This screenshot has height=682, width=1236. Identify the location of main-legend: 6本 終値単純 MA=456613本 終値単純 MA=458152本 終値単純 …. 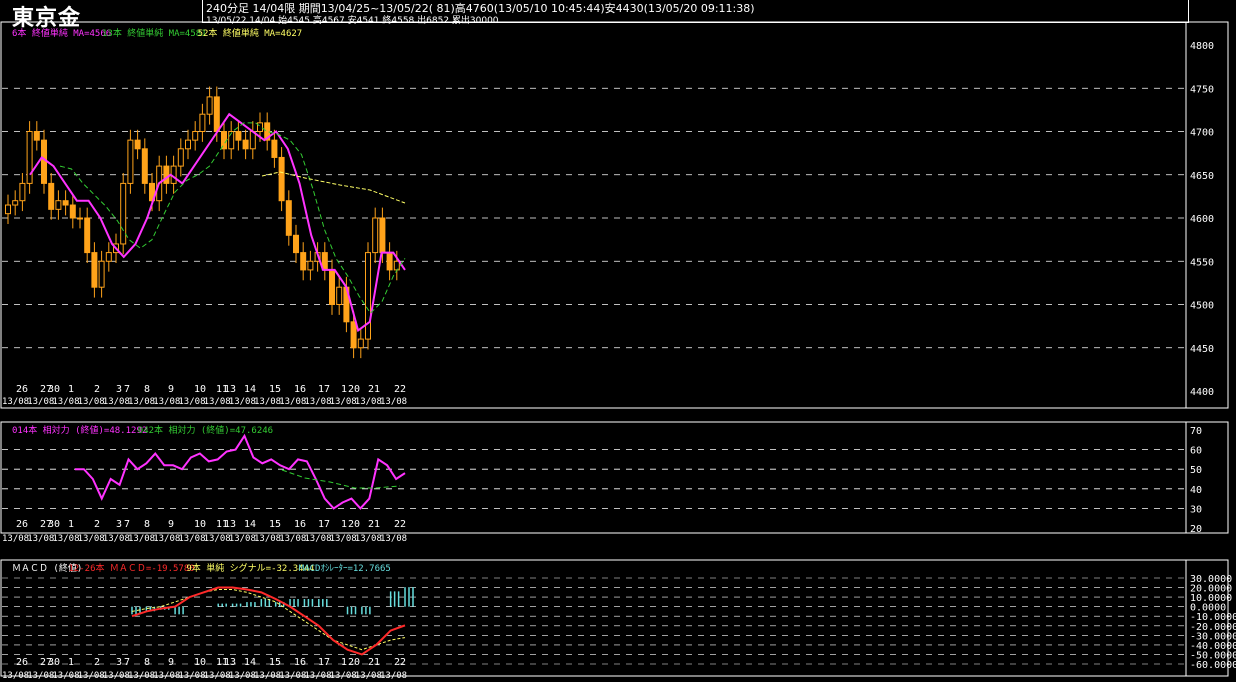
(157, 33).